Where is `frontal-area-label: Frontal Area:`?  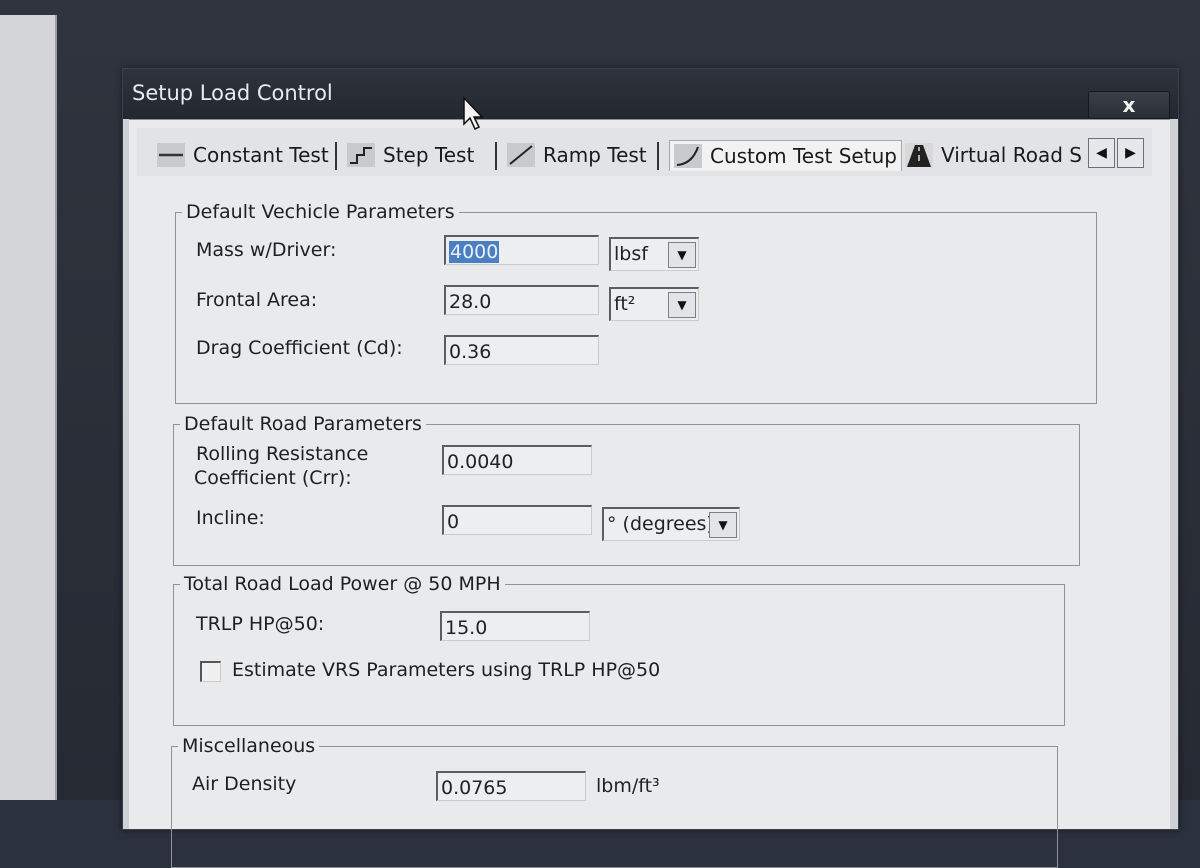 frontal-area-label: Frontal Area: is located at coordinates (256, 300).